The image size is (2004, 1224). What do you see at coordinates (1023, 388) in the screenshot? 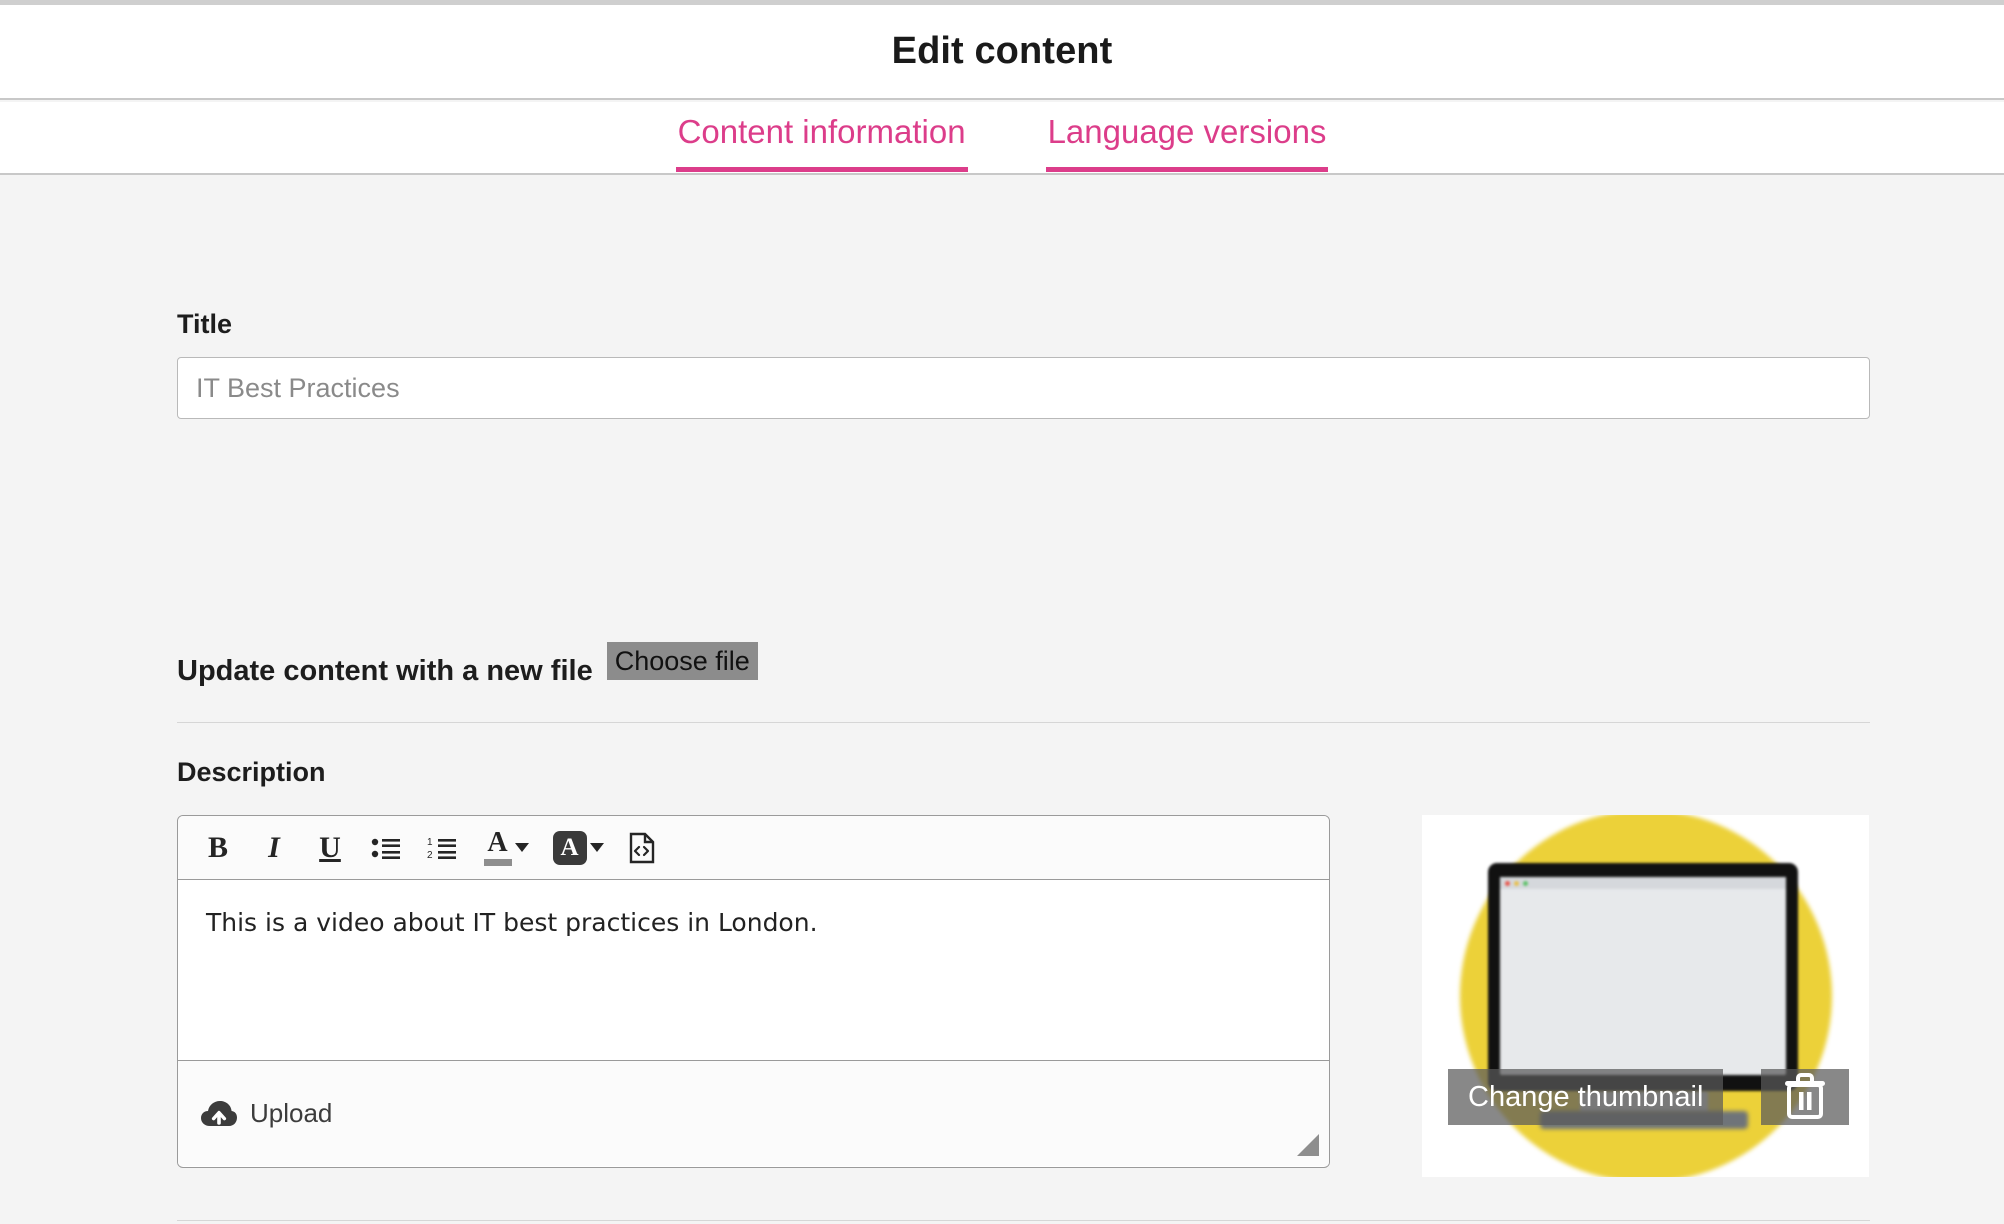
I see `title-input` at bounding box center [1023, 388].